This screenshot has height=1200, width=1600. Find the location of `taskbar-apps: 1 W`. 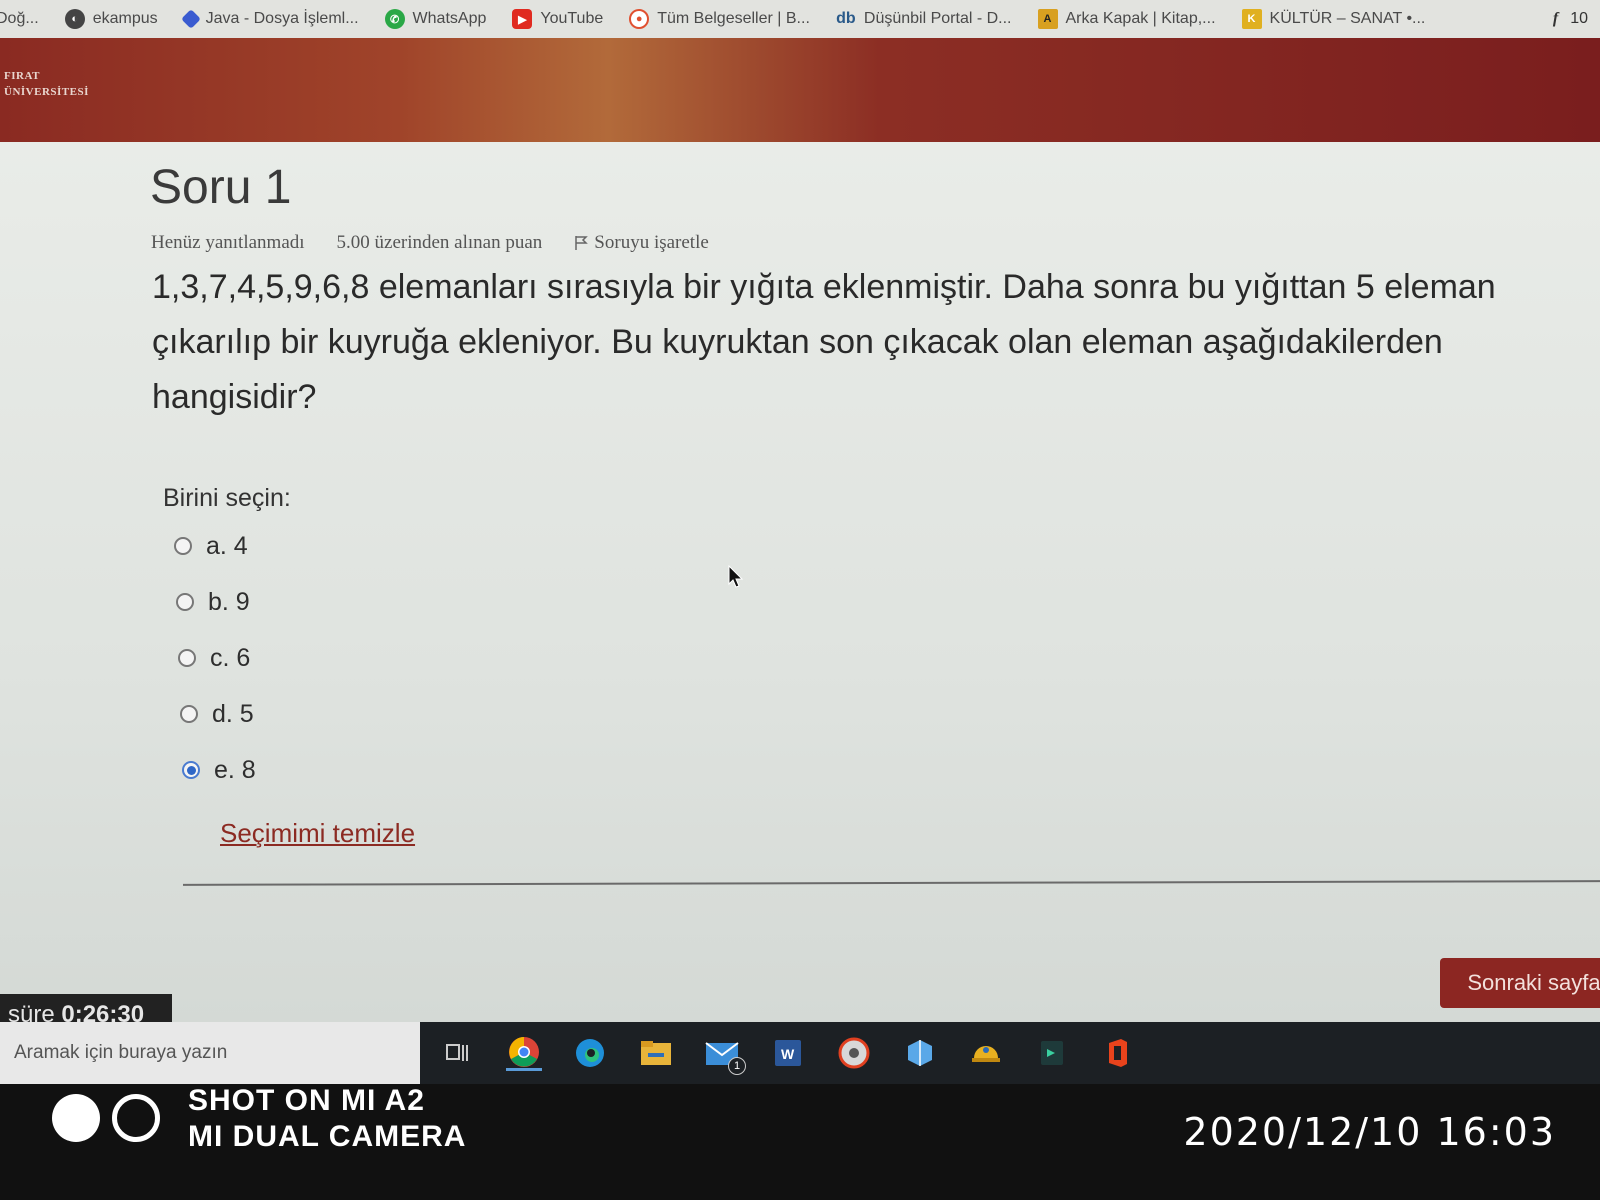

taskbar-apps: 1 W is located at coordinates (788, 1055).